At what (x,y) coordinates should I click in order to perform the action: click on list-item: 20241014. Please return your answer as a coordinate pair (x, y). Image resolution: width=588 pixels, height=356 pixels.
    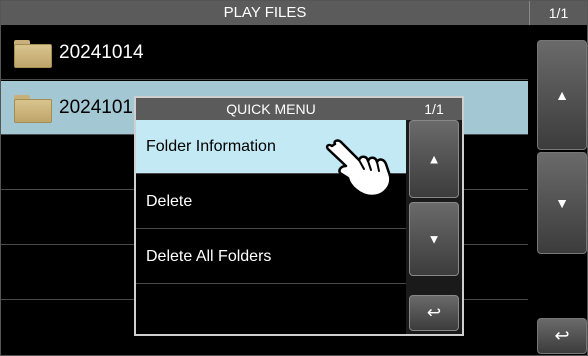
    Looking at the image, I should click on (264, 53).